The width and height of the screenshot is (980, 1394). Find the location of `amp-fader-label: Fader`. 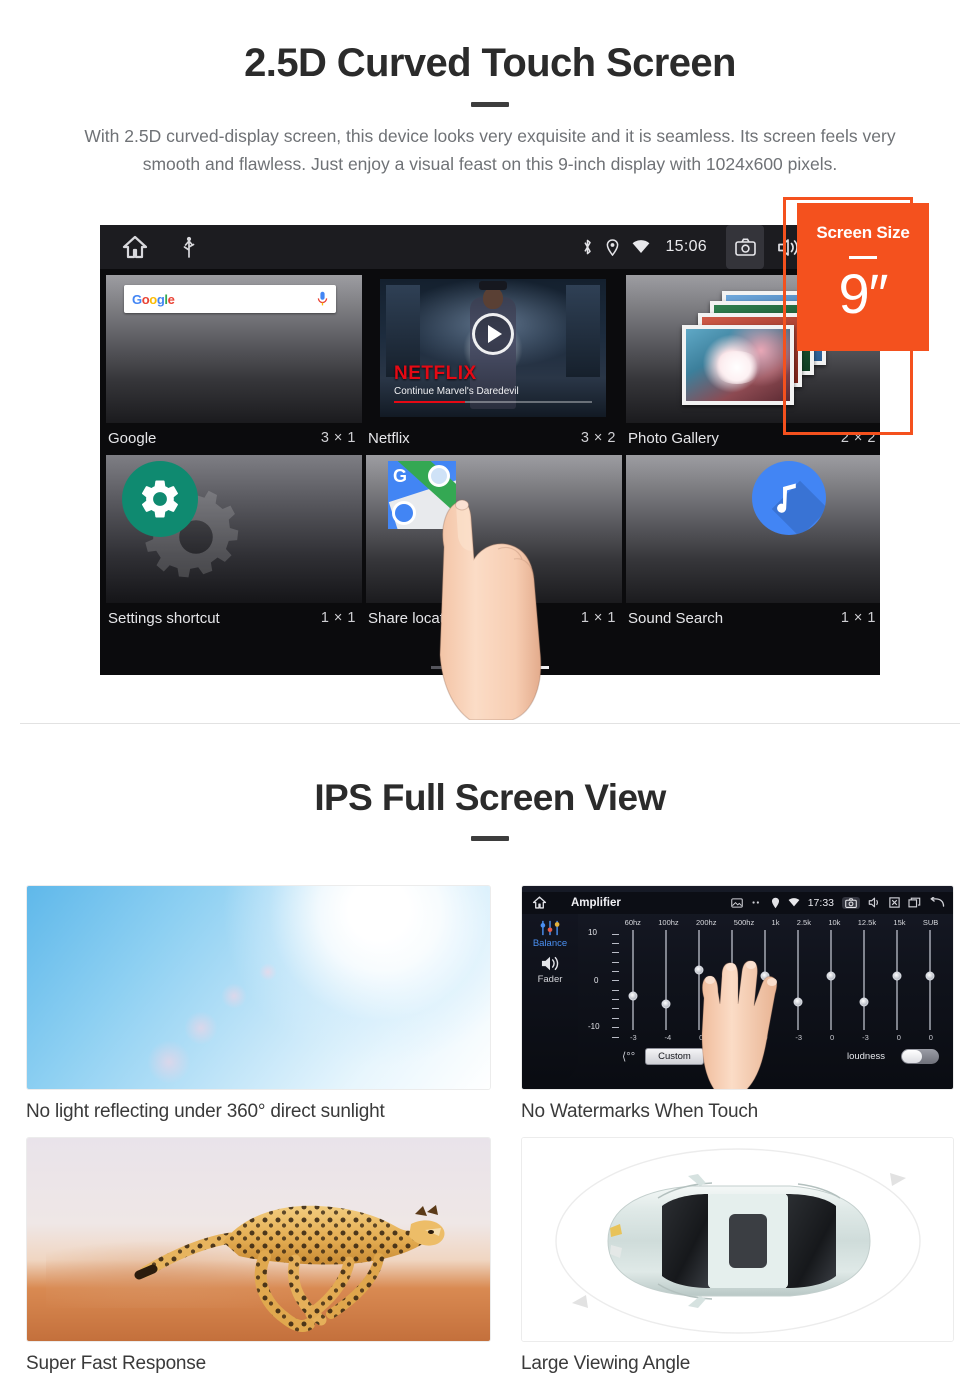

amp-fader-label: Fader is located at coordinates (550, 979).